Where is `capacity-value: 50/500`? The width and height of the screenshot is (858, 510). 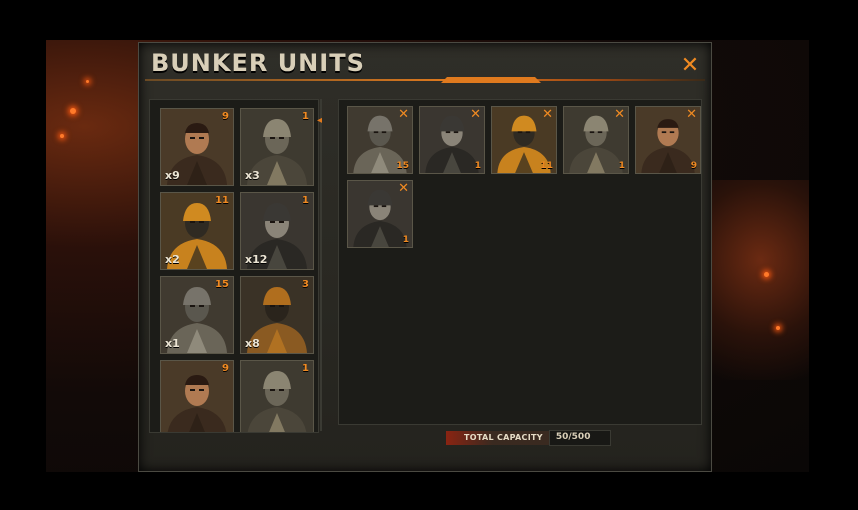 capacity-value: 50/500 is located at coordinates (579, 438).